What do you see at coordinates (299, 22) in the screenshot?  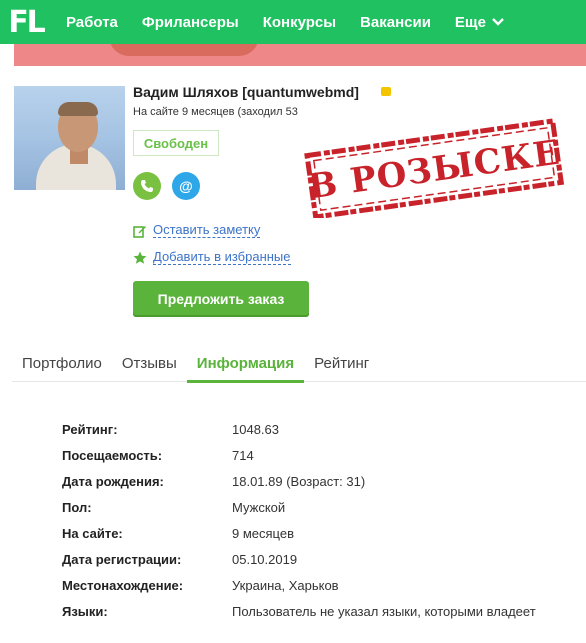 I see `nav-item-contests: Конкурсы` at bounding box center [299, 22].